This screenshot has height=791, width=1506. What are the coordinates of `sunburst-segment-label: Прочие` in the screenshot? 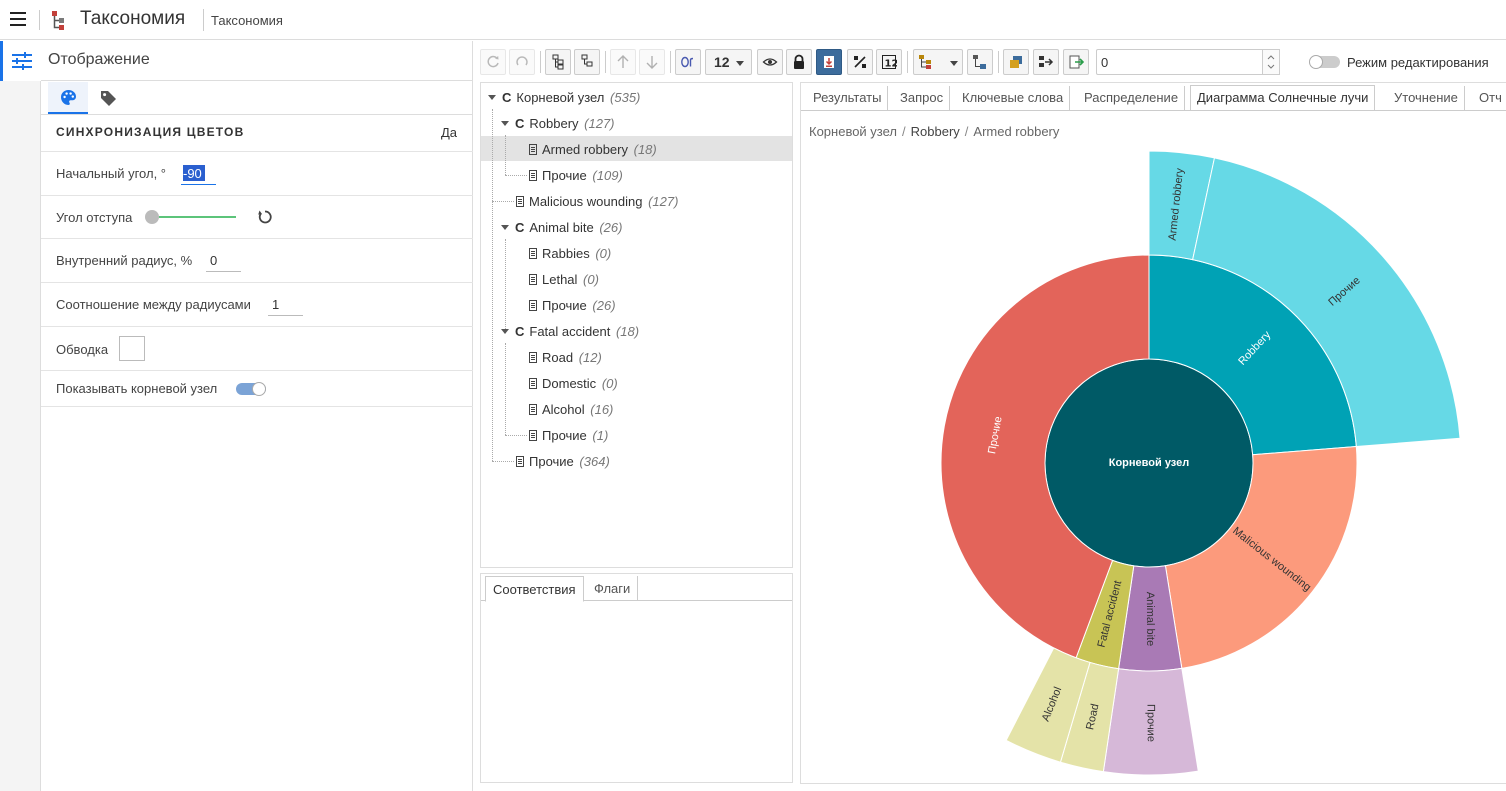 It's located at (1151, 723).